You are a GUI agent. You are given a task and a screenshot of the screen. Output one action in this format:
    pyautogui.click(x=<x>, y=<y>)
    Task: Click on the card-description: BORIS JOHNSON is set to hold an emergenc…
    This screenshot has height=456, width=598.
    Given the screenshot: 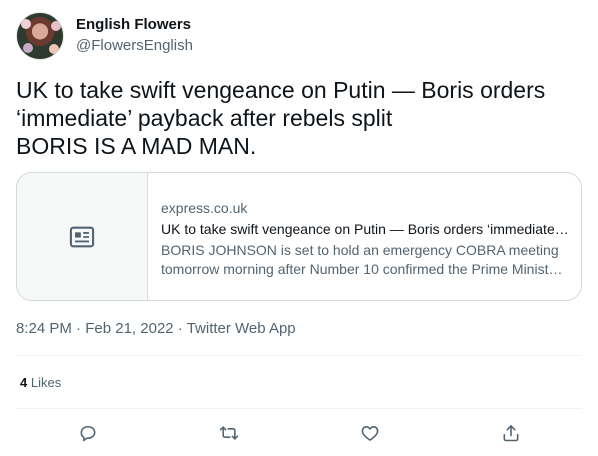 What is the action you would take?
    pyautogui.click(x=361, y=259)
    